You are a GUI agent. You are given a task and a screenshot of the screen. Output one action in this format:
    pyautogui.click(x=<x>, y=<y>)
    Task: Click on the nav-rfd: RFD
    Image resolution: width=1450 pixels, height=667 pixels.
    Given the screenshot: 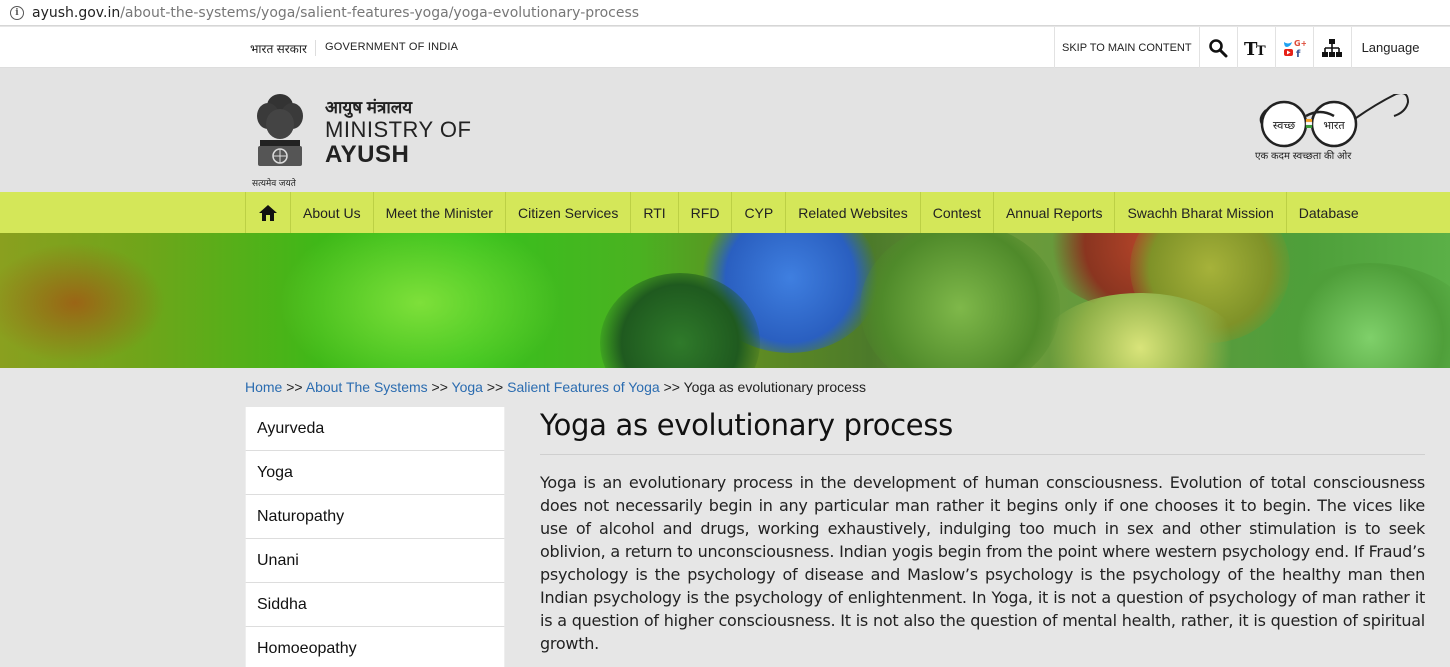 What is the action you would take?
    pyautogui.click(x=706, y=212)
    